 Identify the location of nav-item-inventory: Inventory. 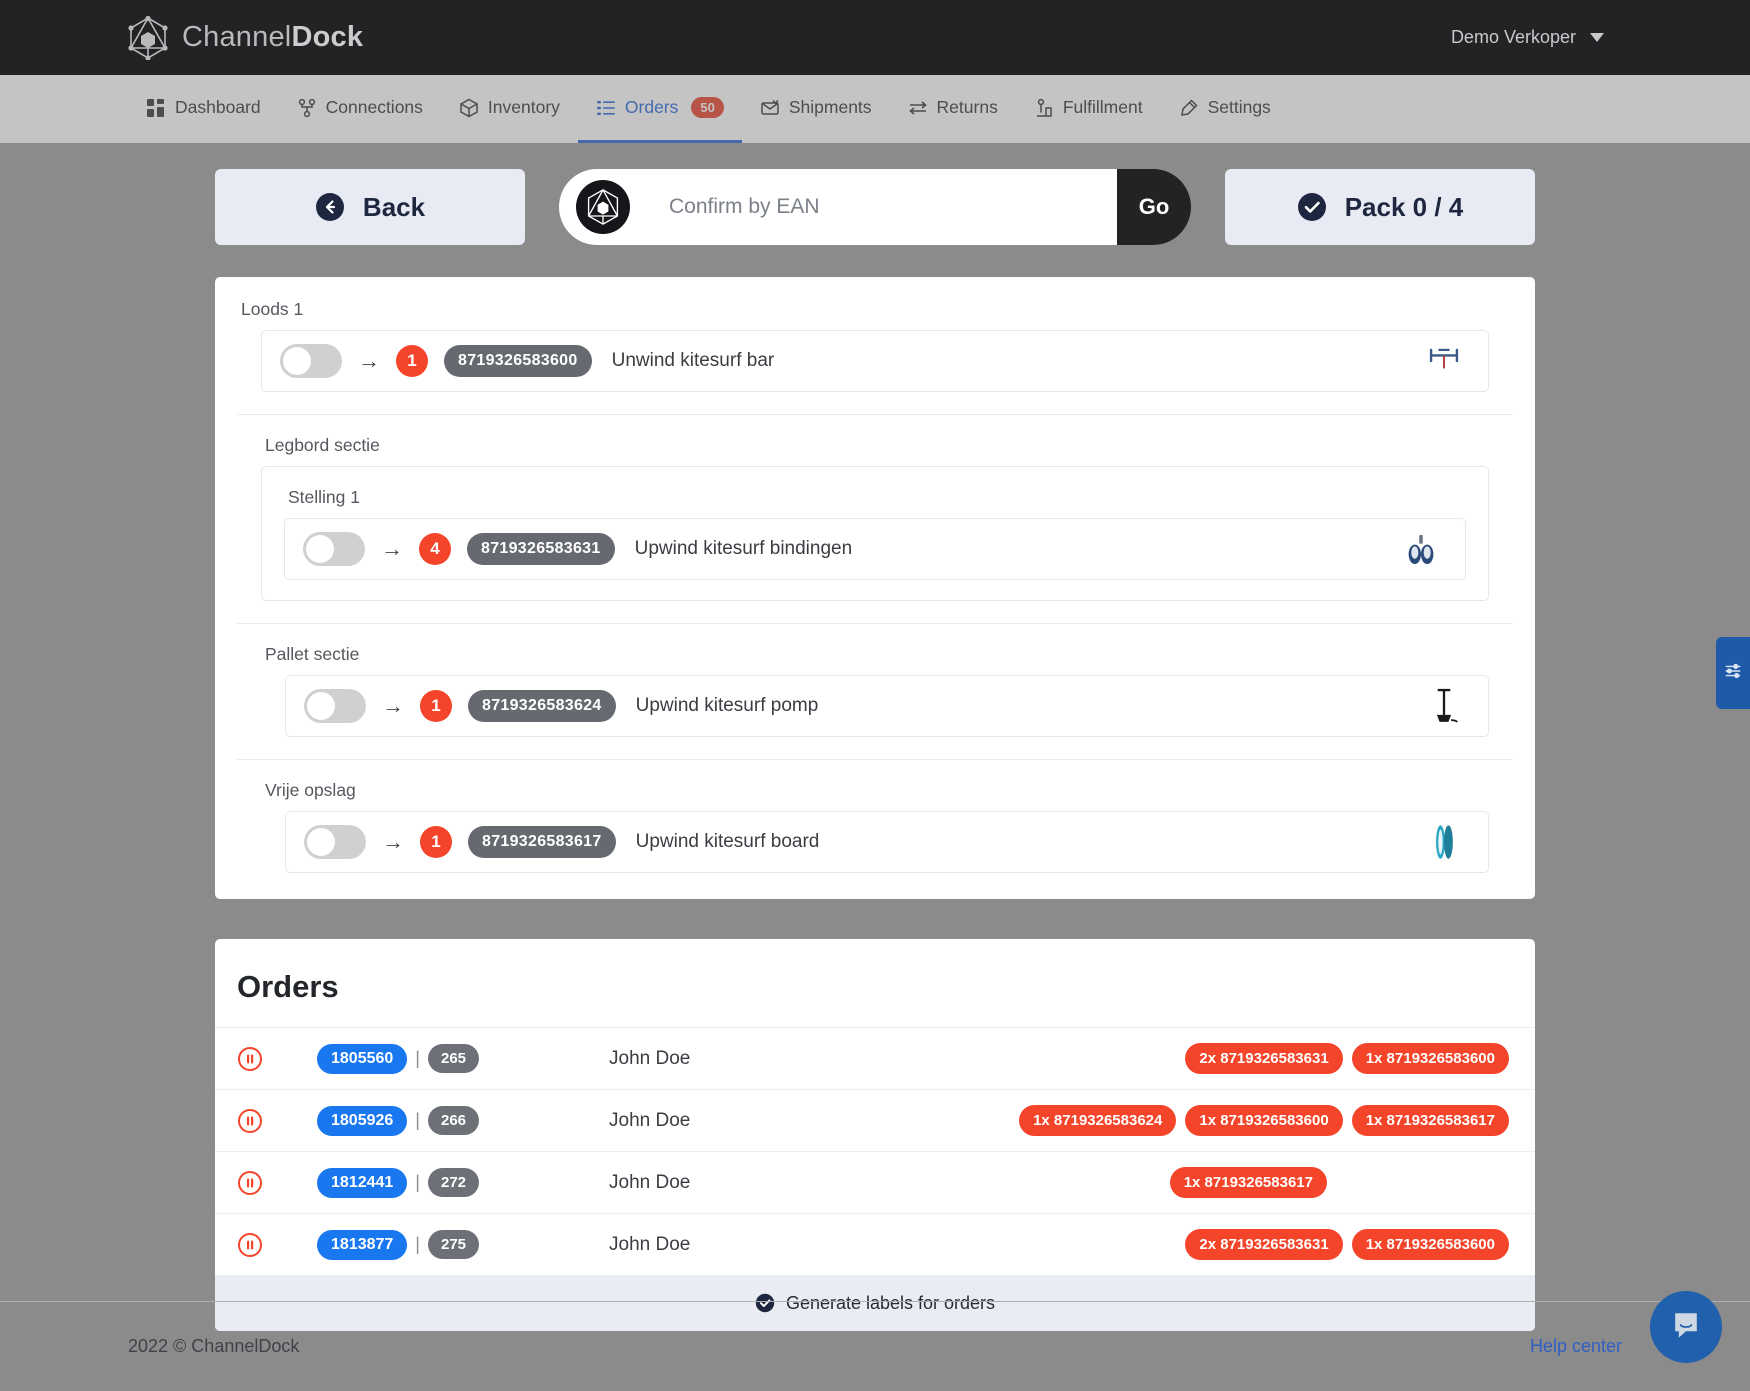
(509, 109).